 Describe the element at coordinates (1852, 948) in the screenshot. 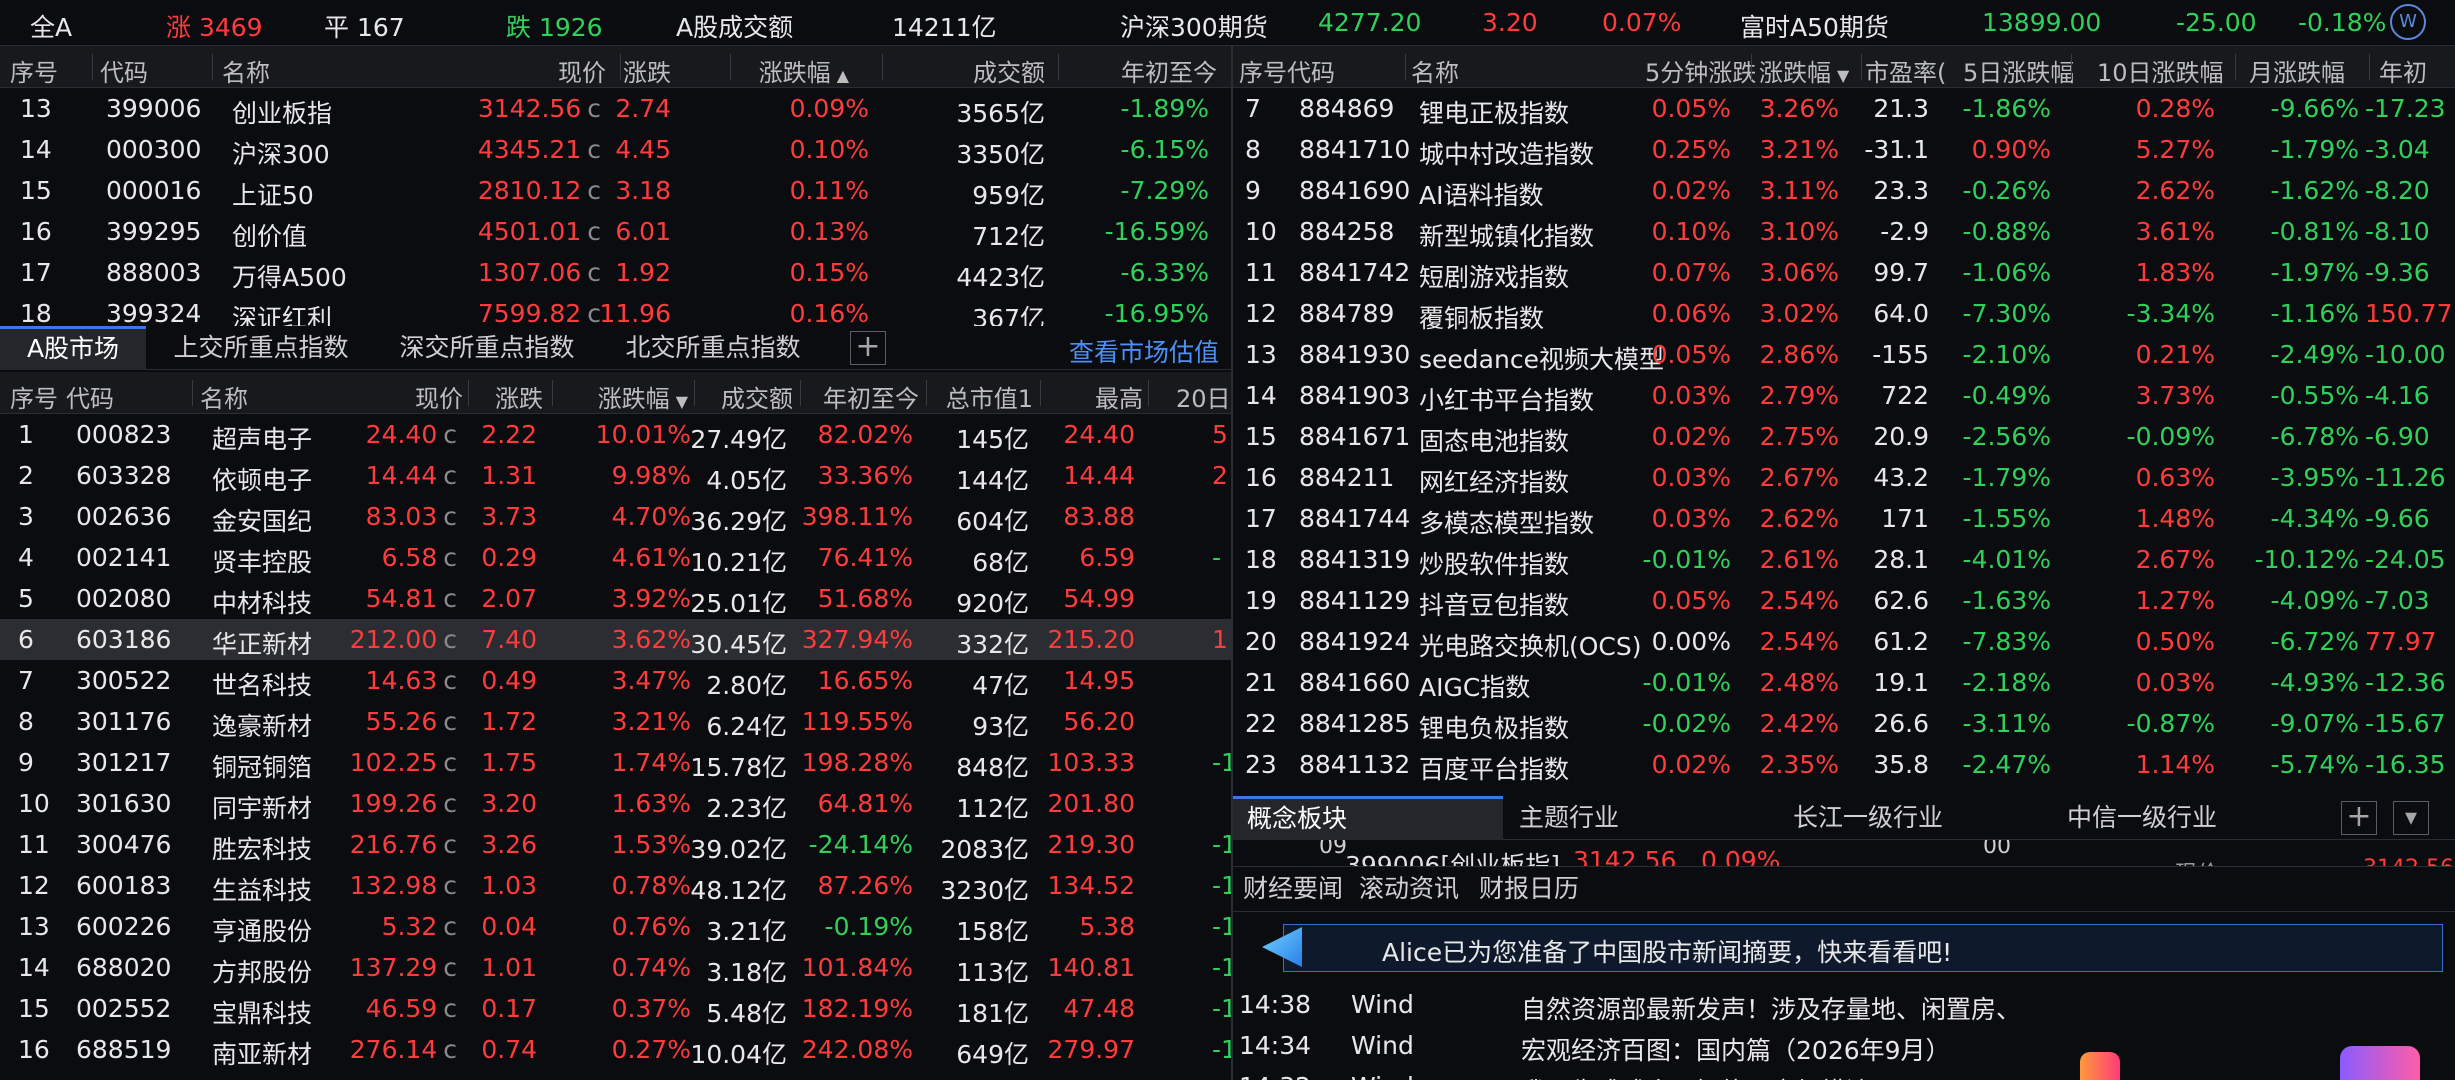

I see `ai-news-banner: Alice已为您准备了中国股市新闻摘要，快来看看吧!` at that location.